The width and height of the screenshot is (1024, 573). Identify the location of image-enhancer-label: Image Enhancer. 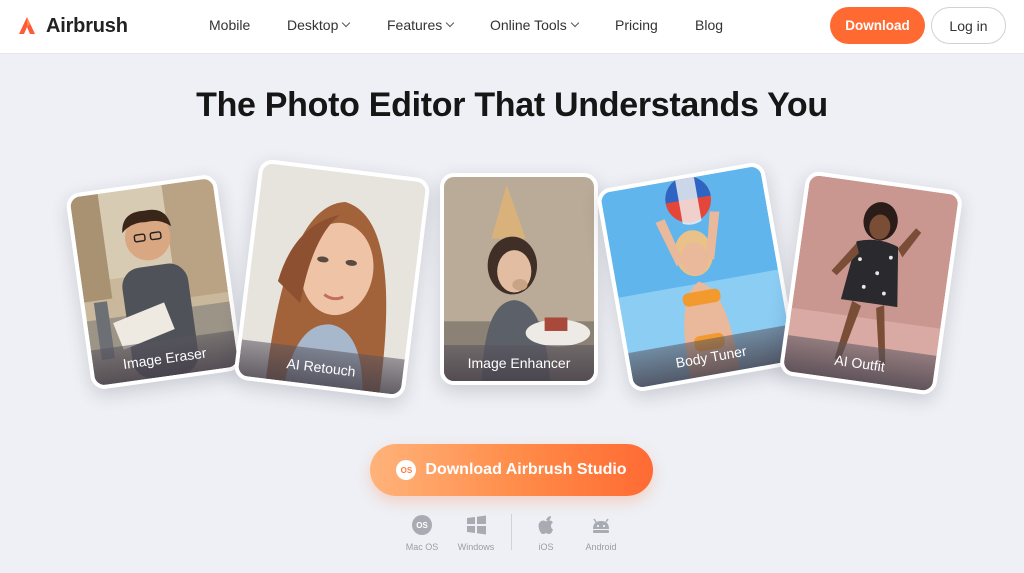
(519, 363).